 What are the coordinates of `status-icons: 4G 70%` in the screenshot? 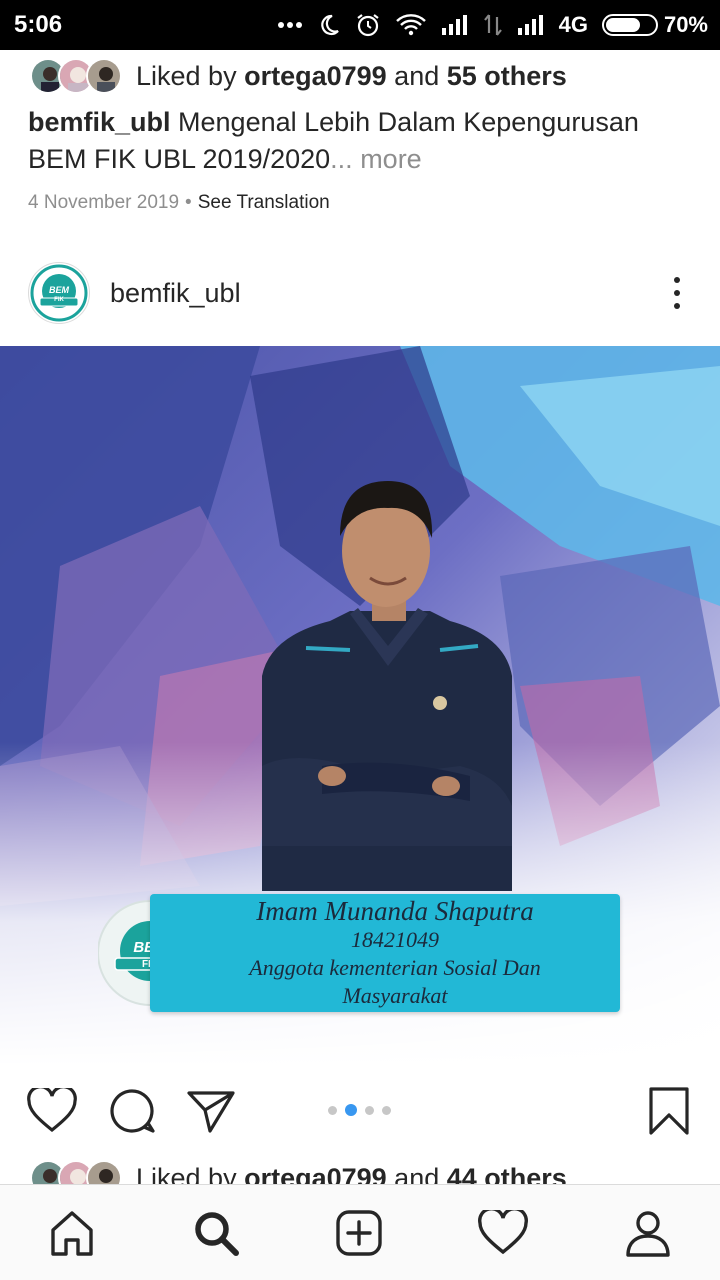 It's located at (492, 25).